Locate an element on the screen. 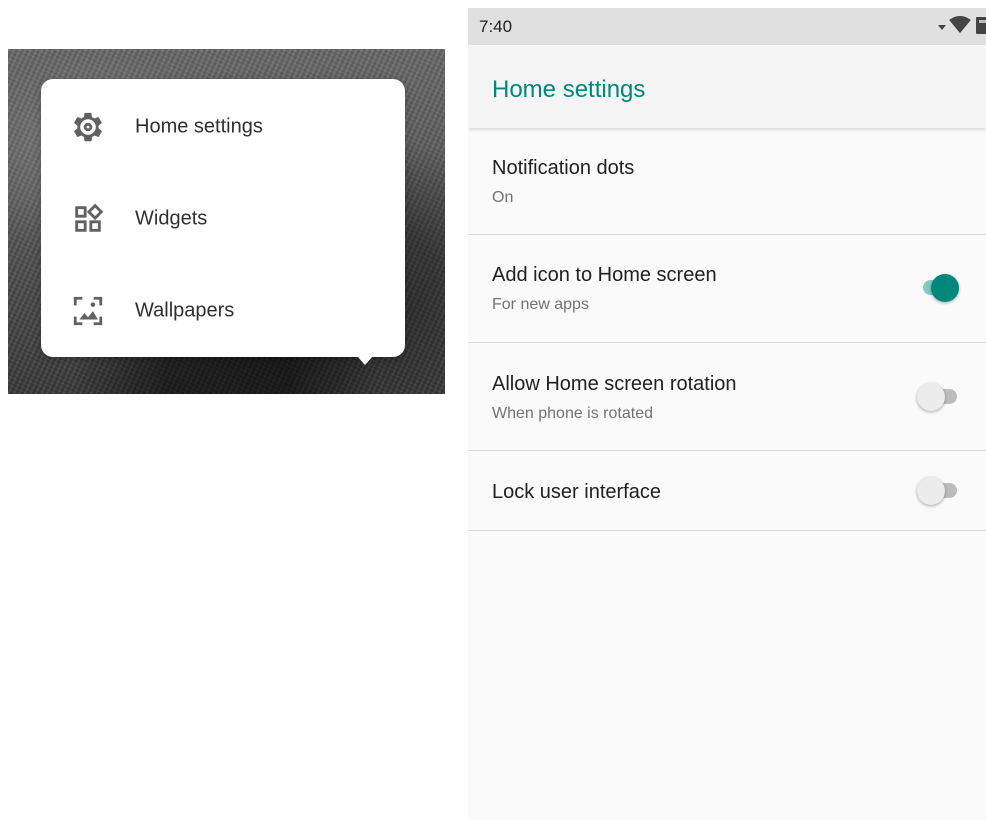  status-time: 7:40 is located at coordinates (496, 26).